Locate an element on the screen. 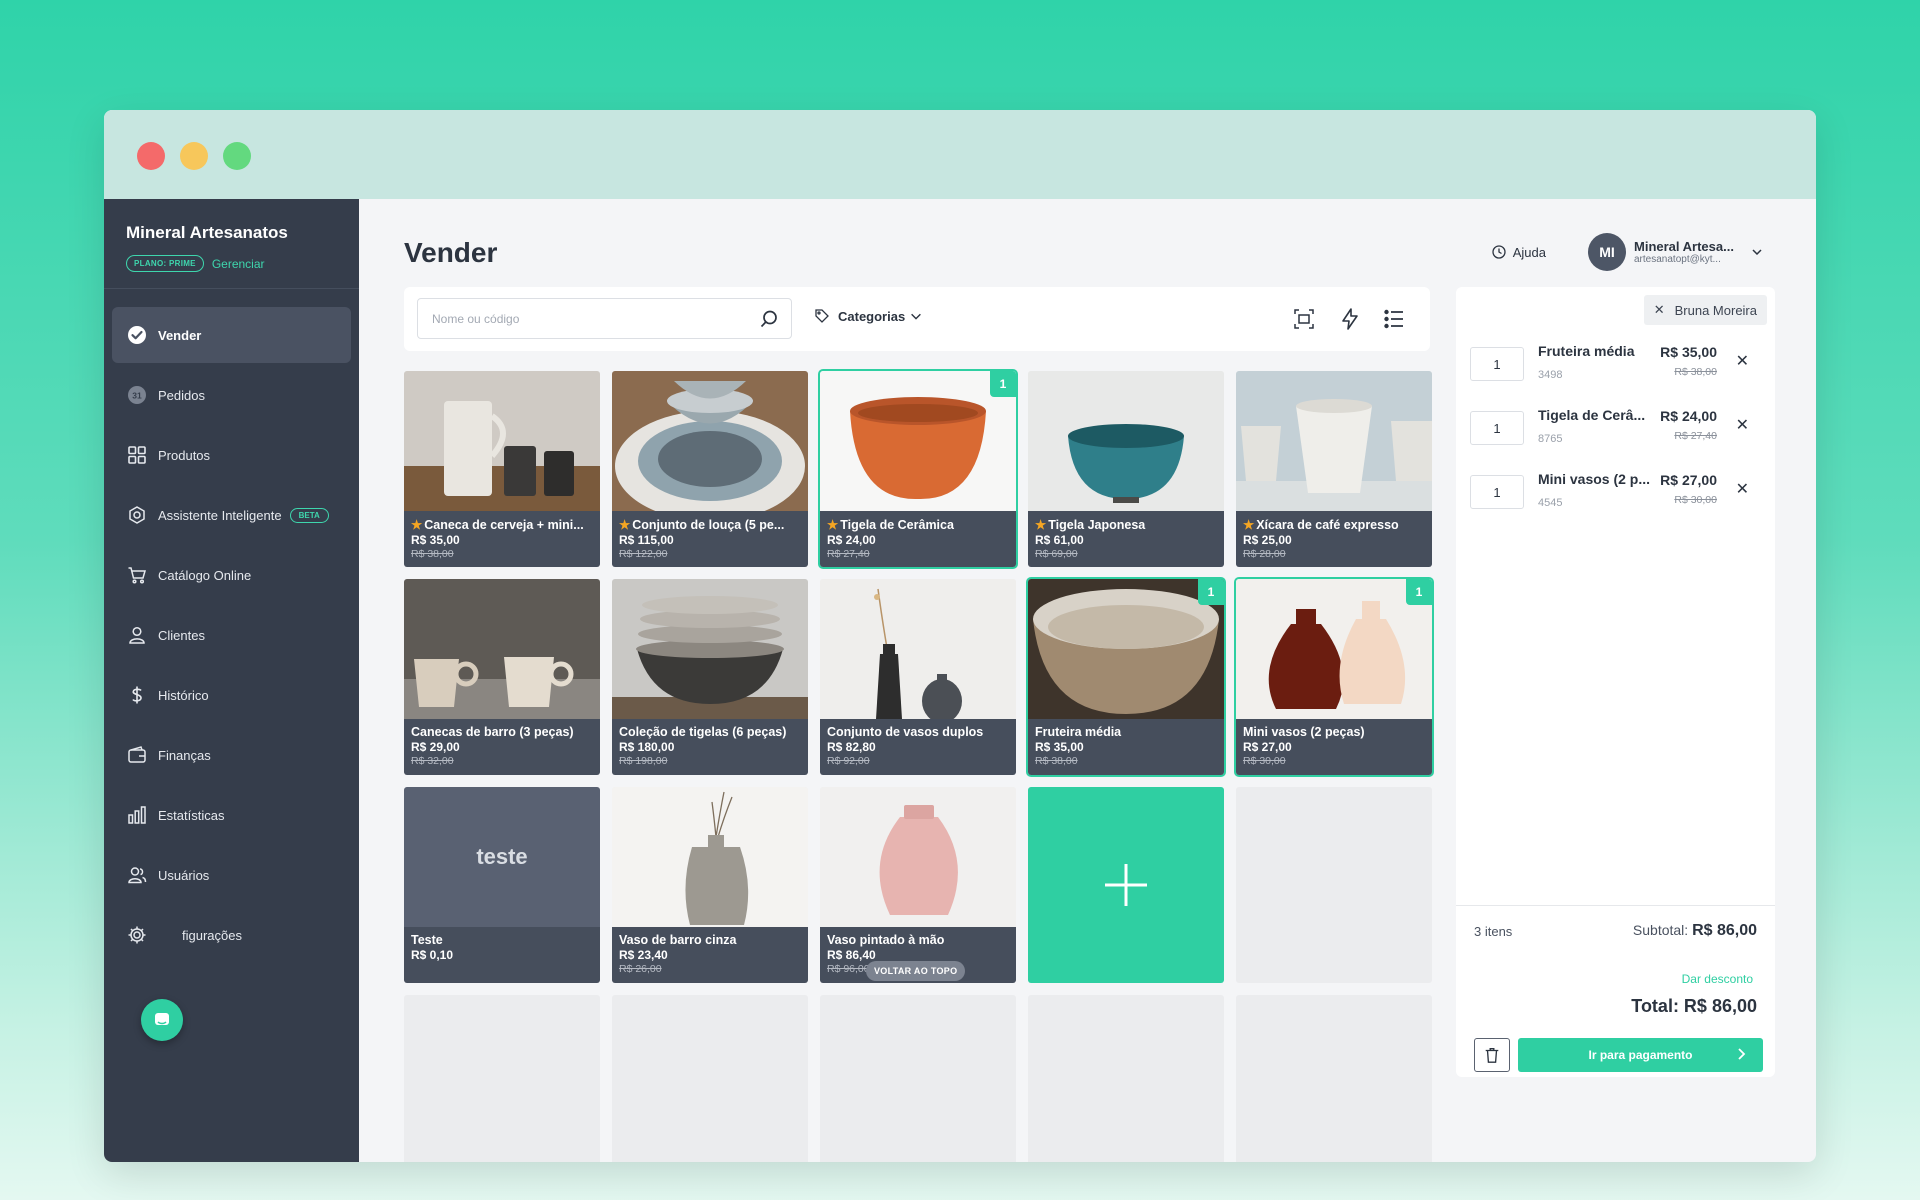 Image resolution: width=1920 pixels, height=1200 pixels. robot-icon is located at coordinates (137, 515).